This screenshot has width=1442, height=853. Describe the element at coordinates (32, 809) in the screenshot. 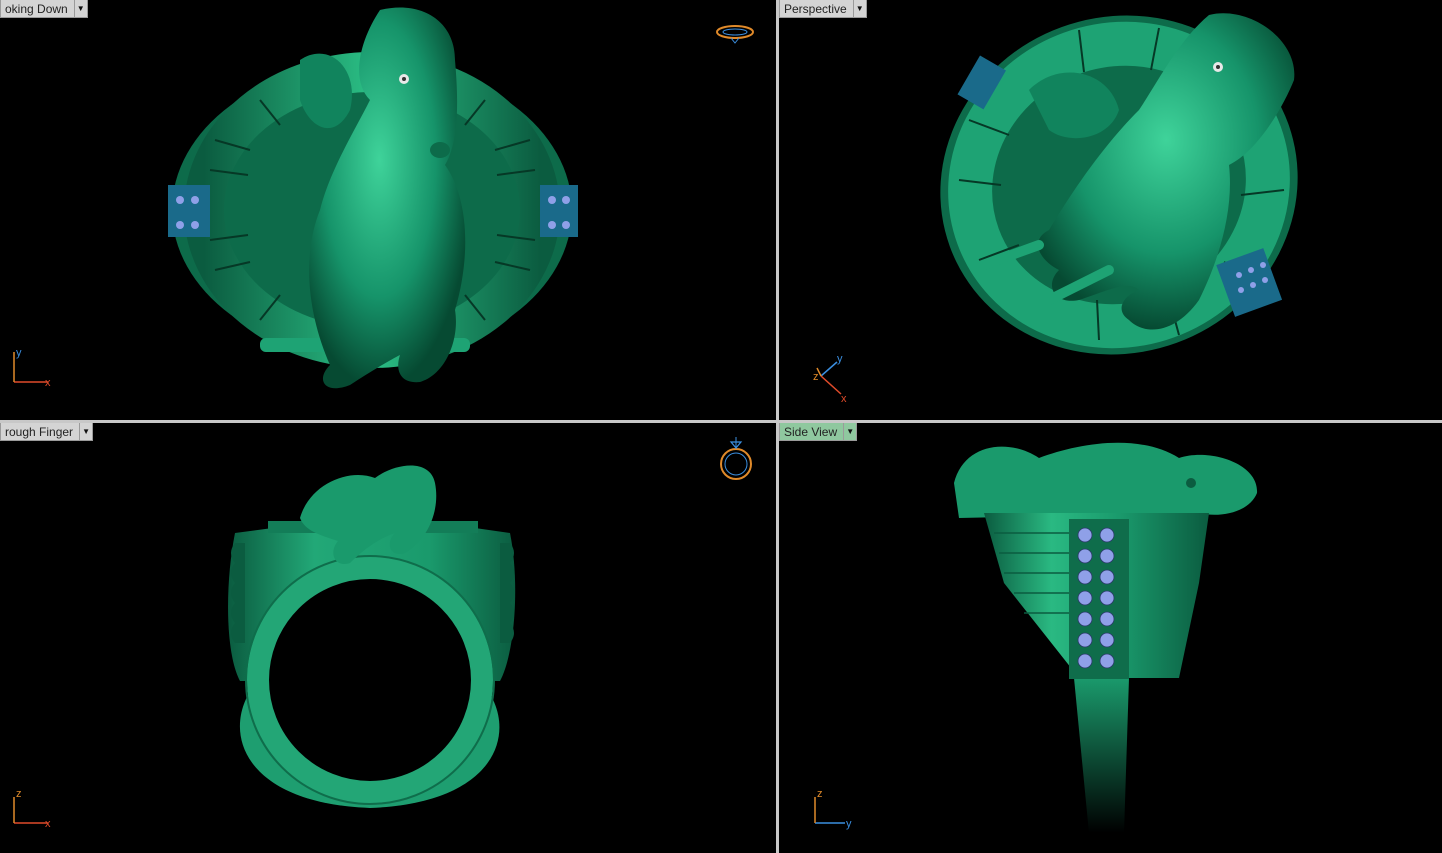

I see `axis-triad-icon: z x` at that location.